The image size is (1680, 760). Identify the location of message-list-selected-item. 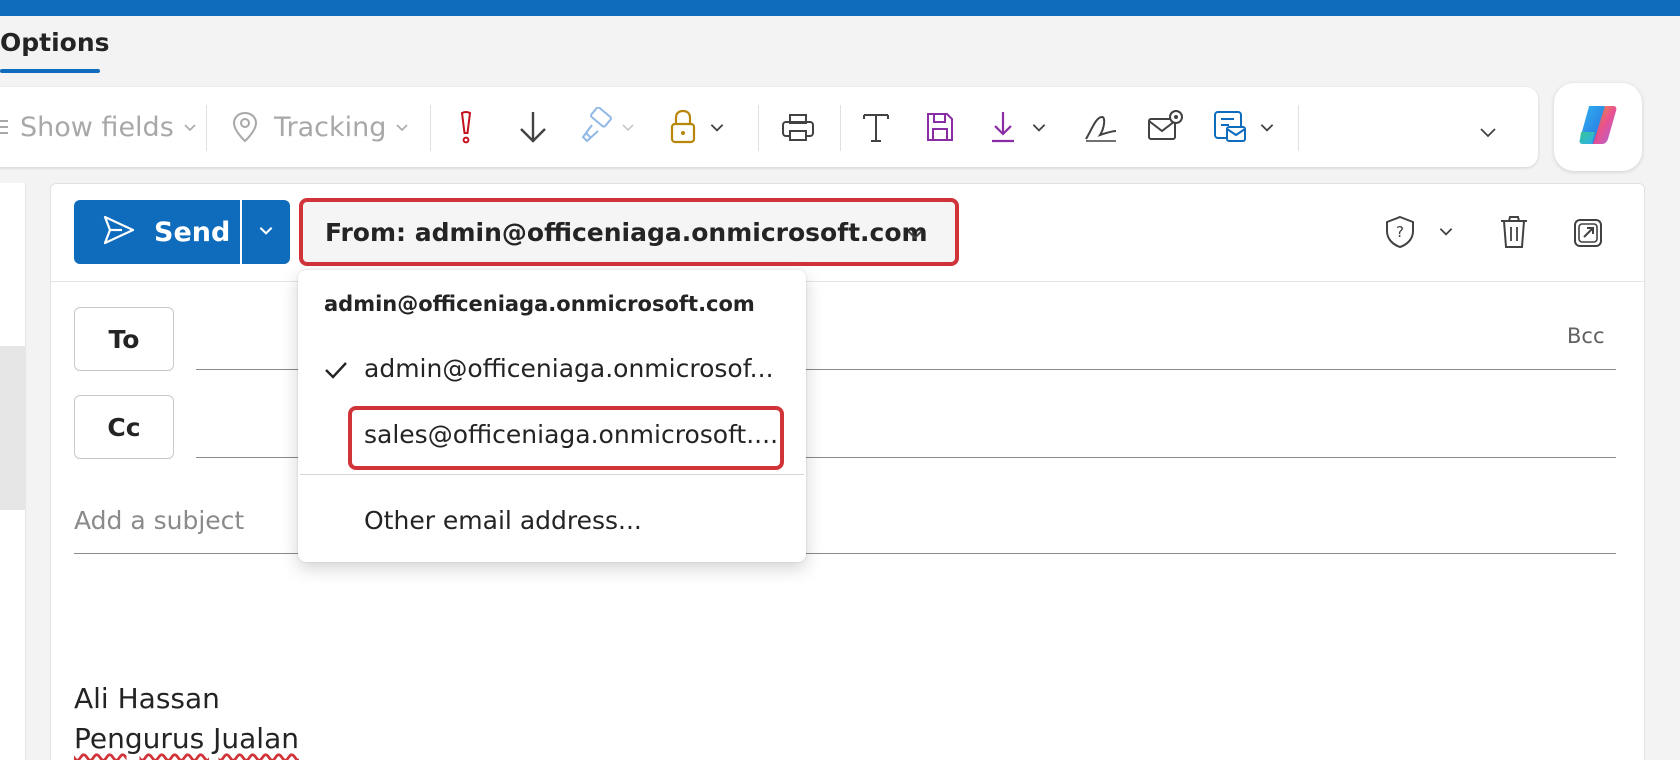
(13, 428).